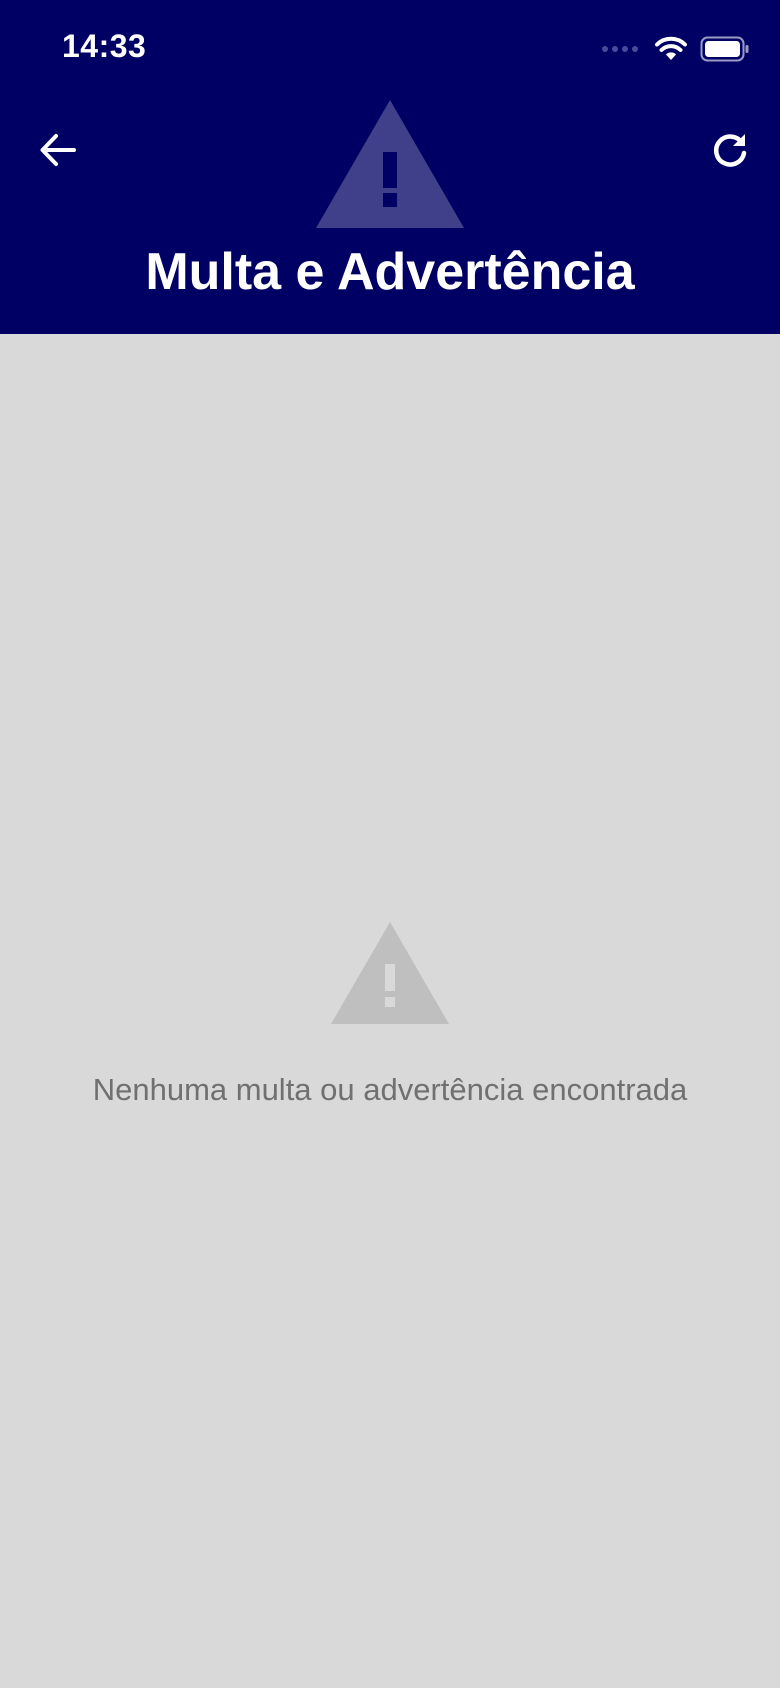  What do you see at coordinates (671, 48) in the screenshot?
I see `wifi-icon` at bounding box center [671, 48].